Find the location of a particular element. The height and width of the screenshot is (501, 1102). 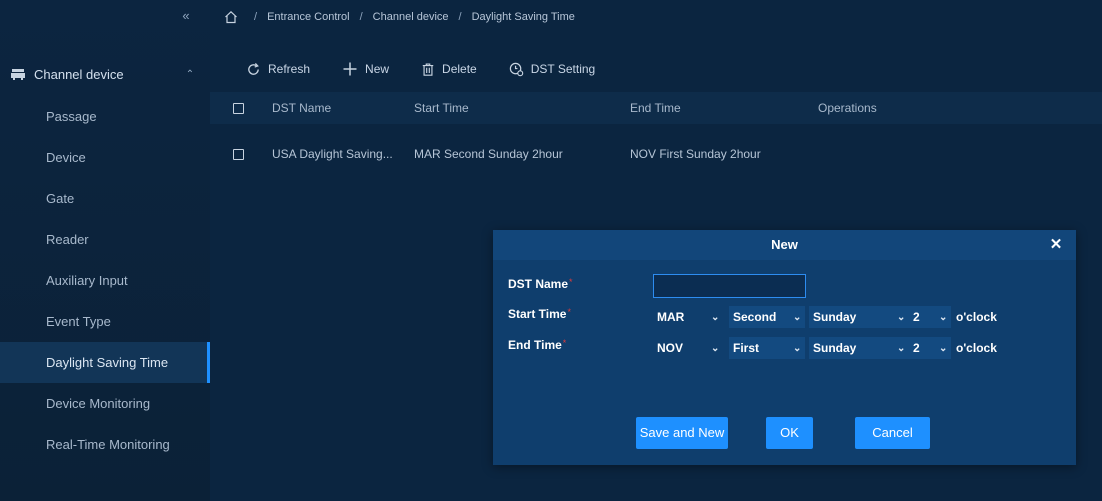

new-label: New is located at coordinates (377, 69).